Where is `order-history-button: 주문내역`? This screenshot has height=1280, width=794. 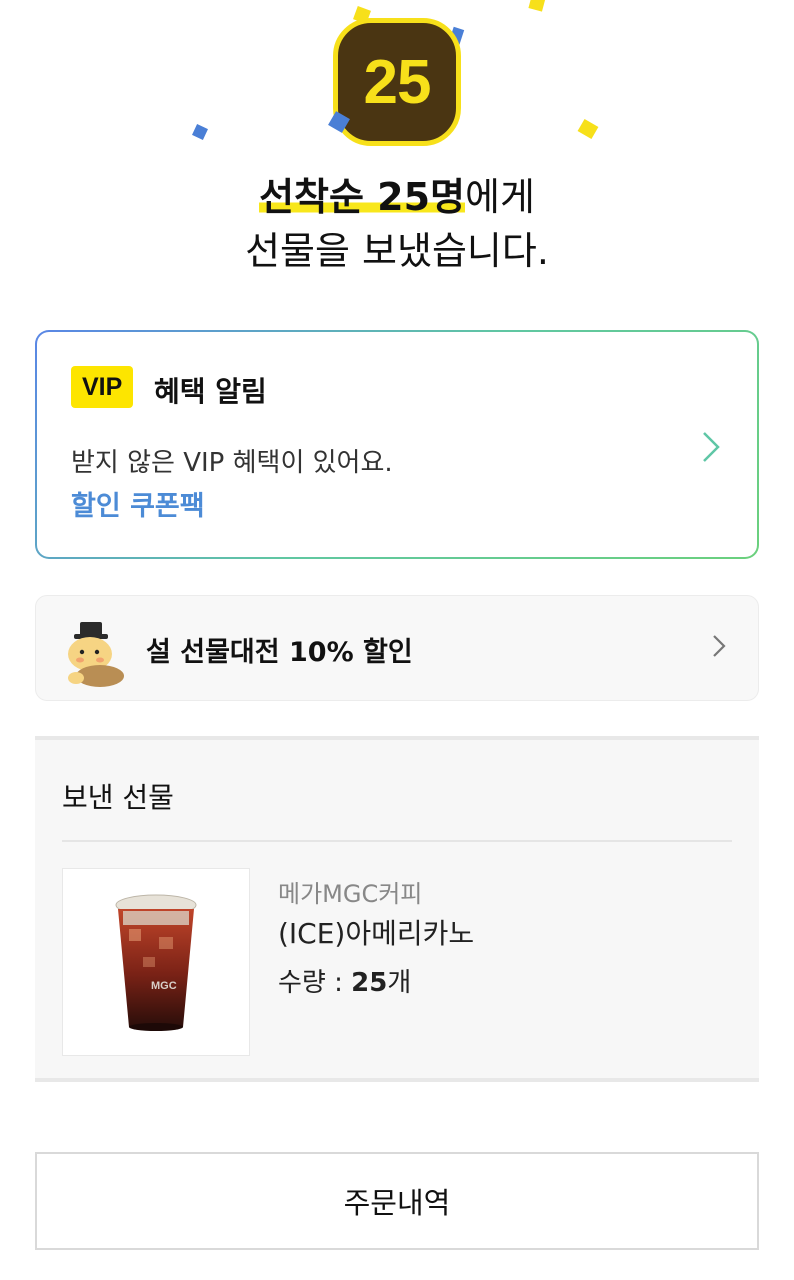 order-history-button: 주문내역 is located at coordinates (397, 1201).